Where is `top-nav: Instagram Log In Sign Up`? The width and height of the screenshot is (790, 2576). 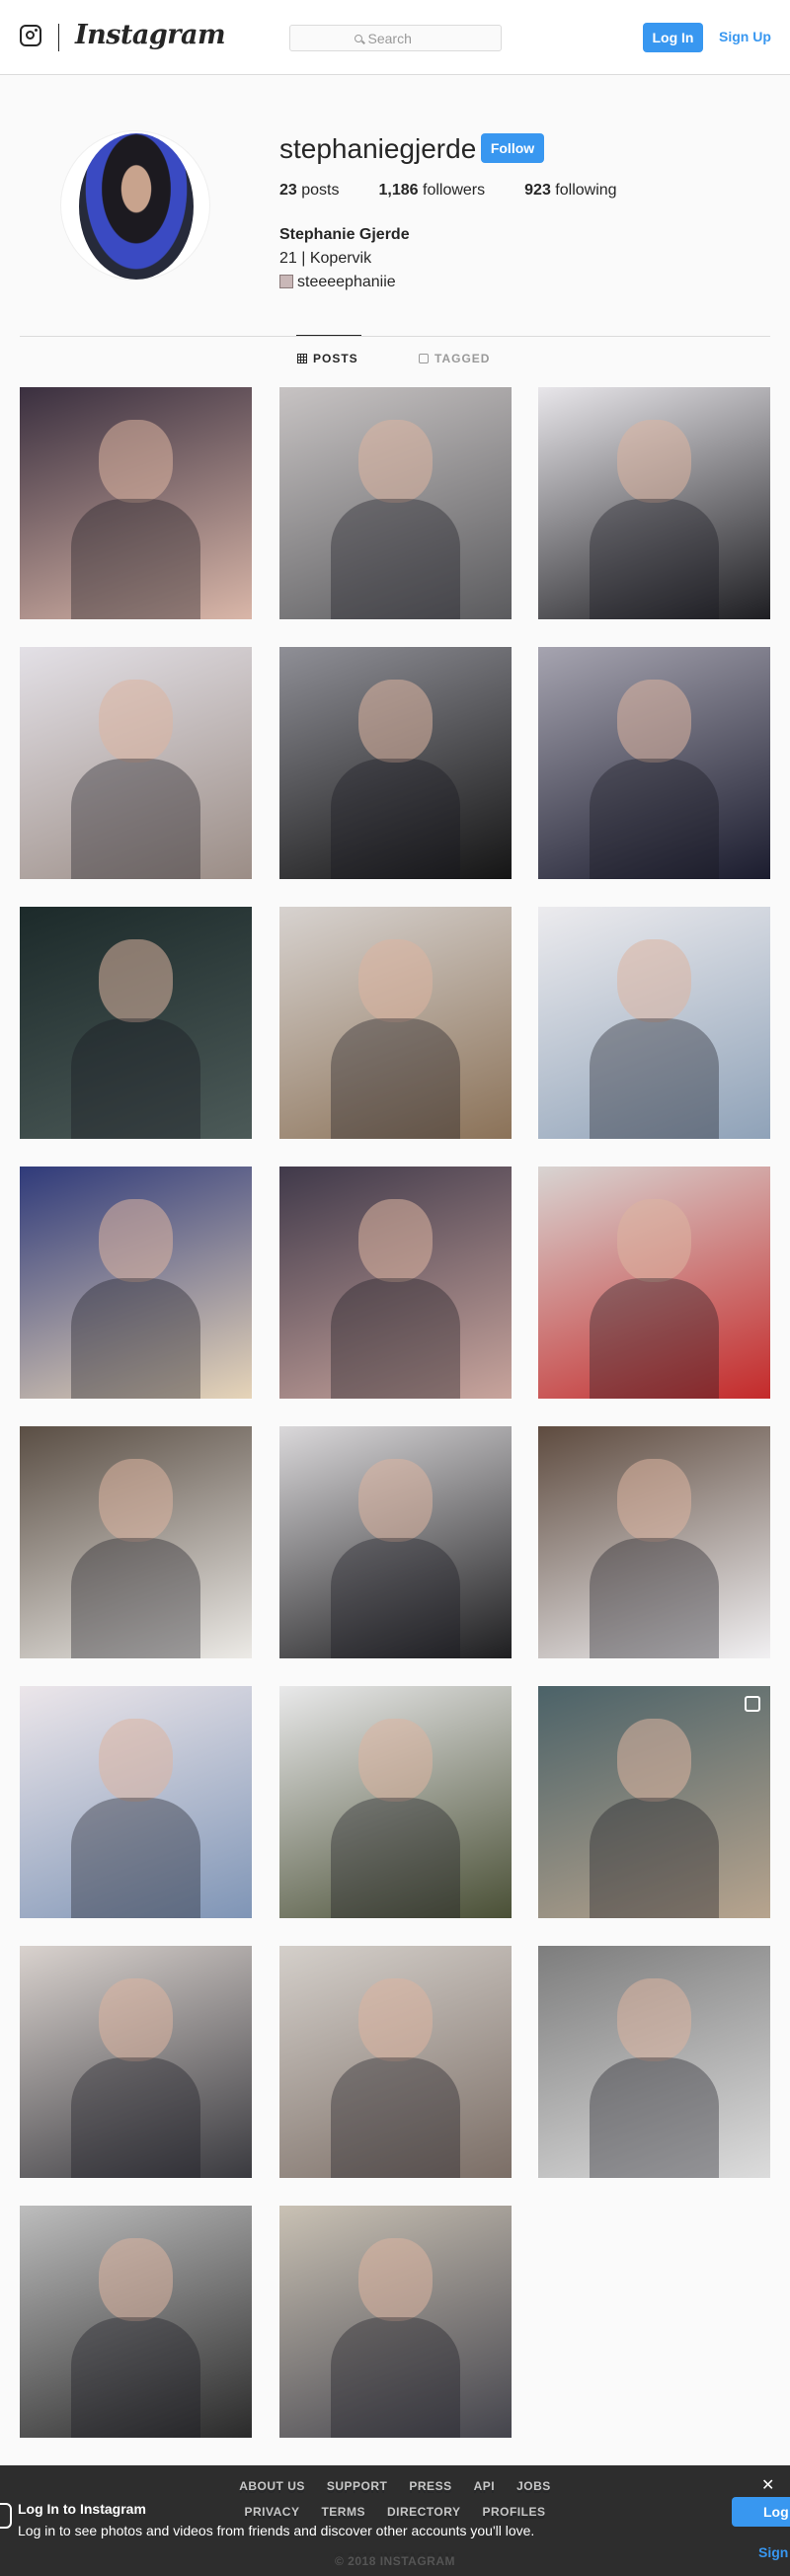 top-nav: Instagram Log In Sign Up is located at coordinates (395, 37).